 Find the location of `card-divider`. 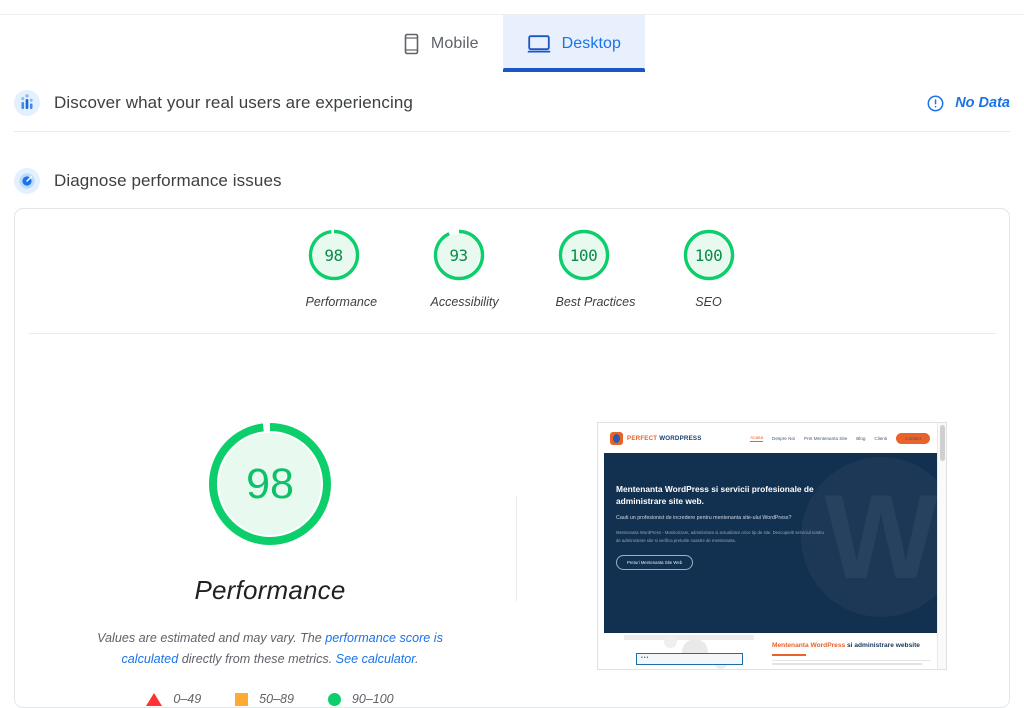

card-divider is located at coordinates (512, 333).